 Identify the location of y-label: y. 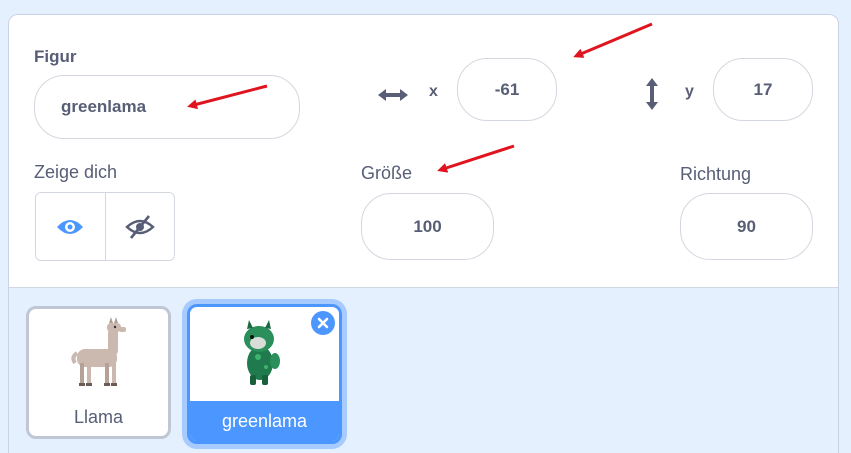
(689, 91).